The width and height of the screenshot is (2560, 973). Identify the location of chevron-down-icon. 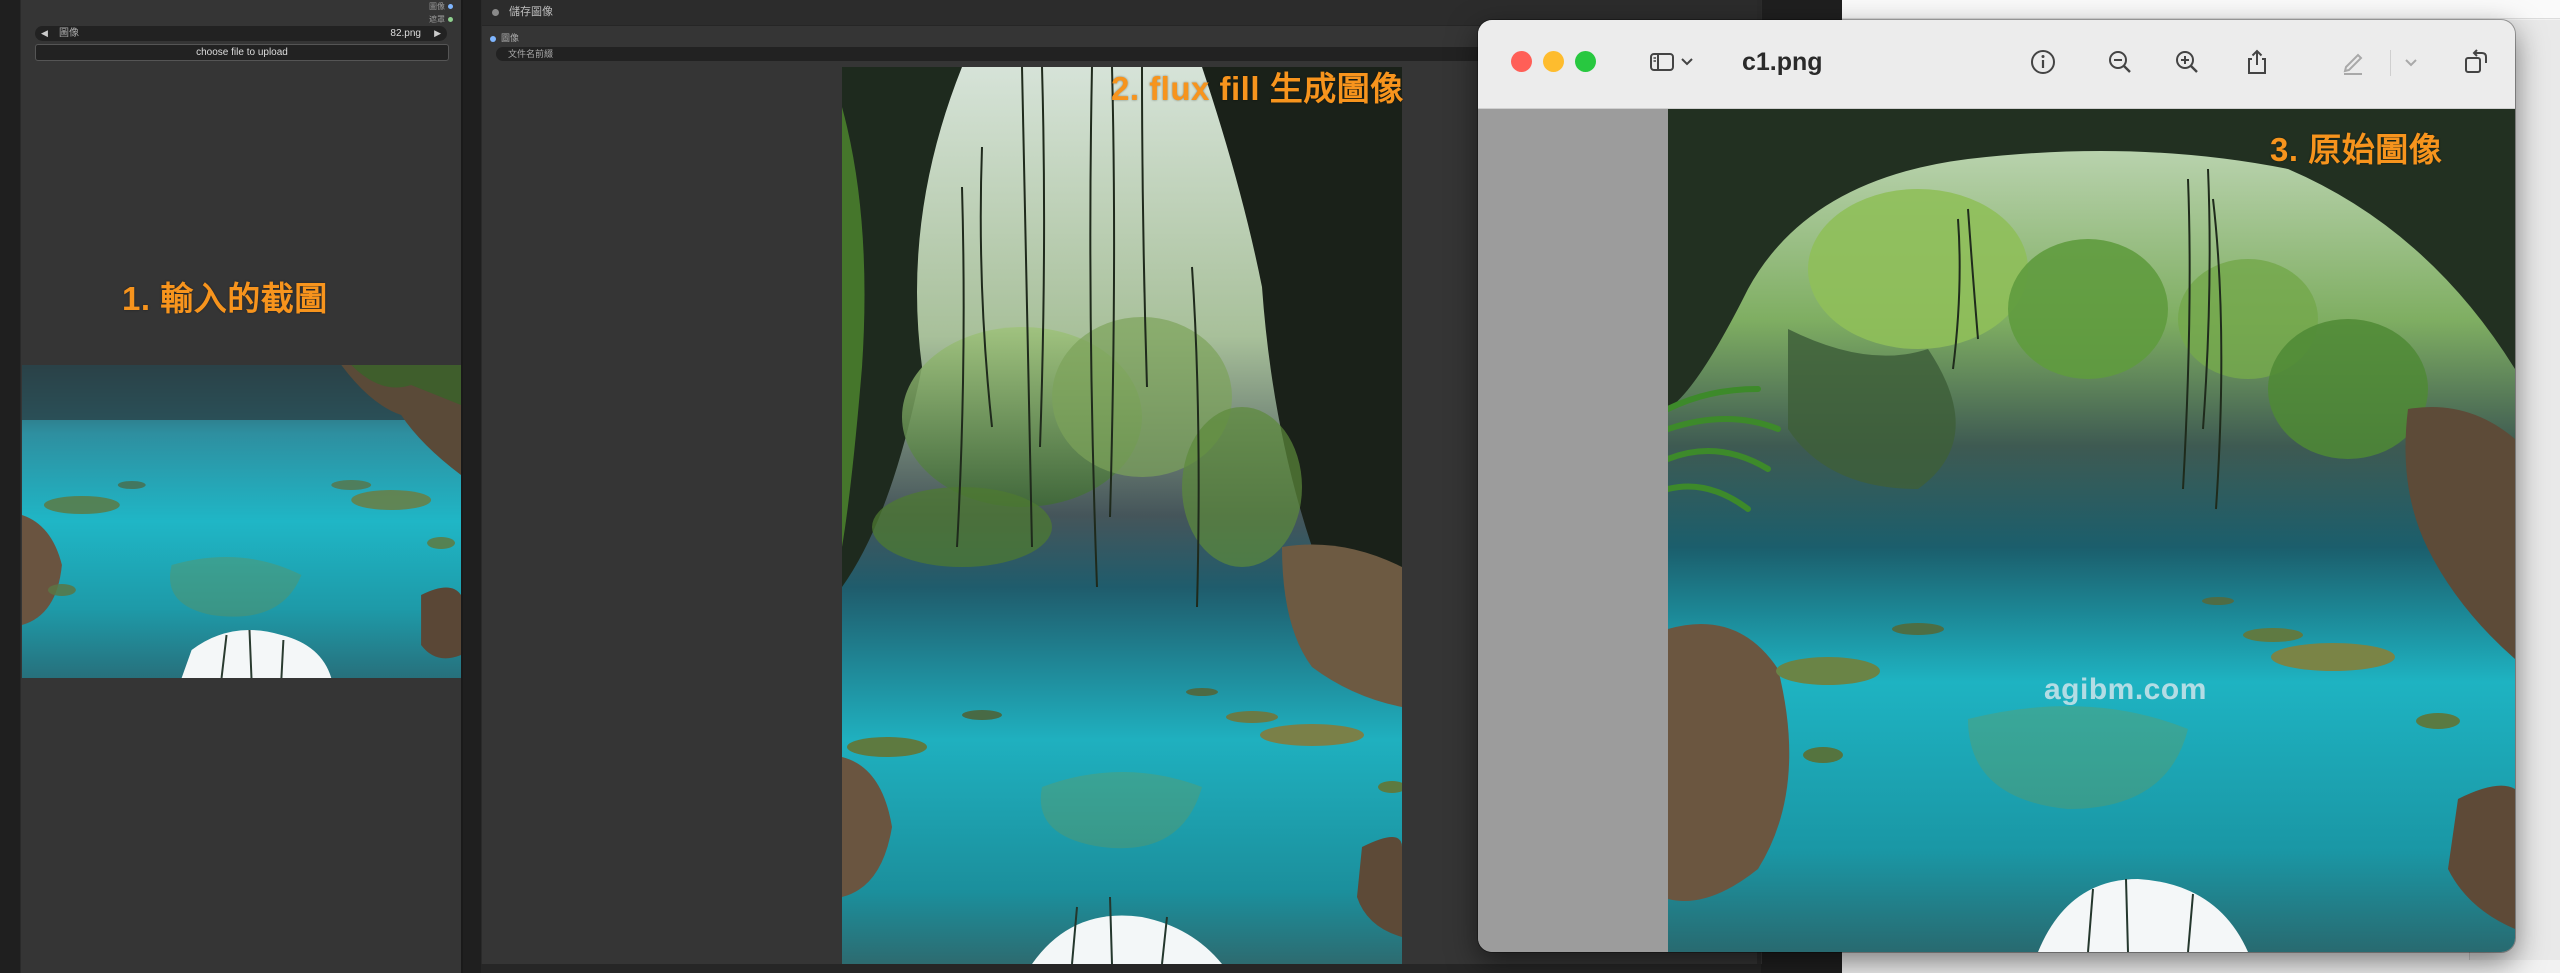
(1687, 62).